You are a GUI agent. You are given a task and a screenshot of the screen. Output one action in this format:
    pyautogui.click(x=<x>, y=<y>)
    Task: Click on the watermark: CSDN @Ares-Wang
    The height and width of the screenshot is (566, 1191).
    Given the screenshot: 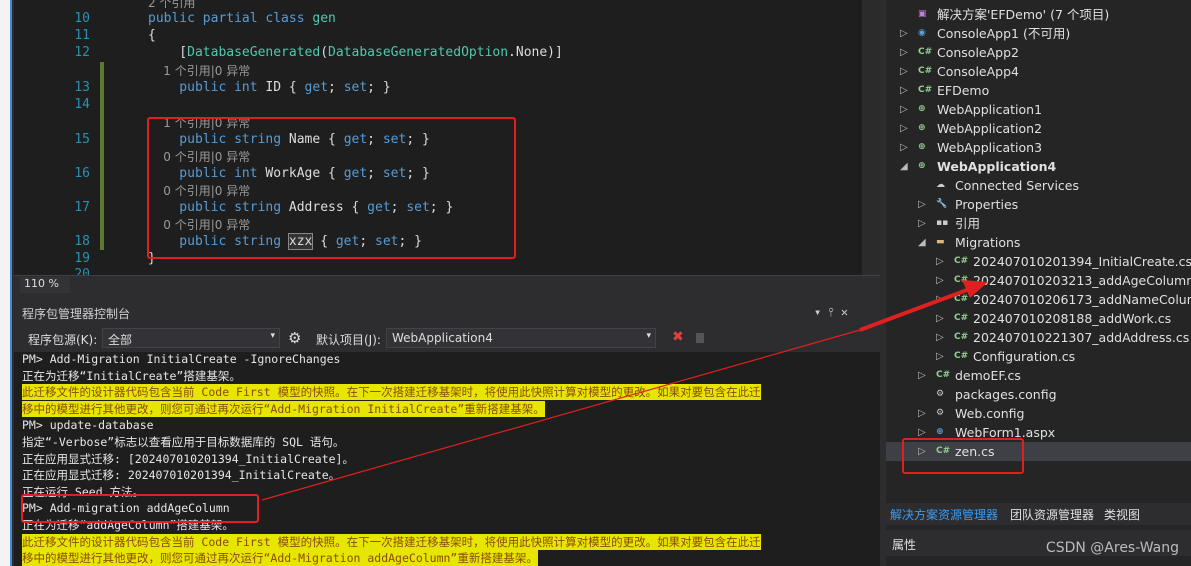 What is the action you would take?
    pyautogui.click(x=1112, y=548)
    